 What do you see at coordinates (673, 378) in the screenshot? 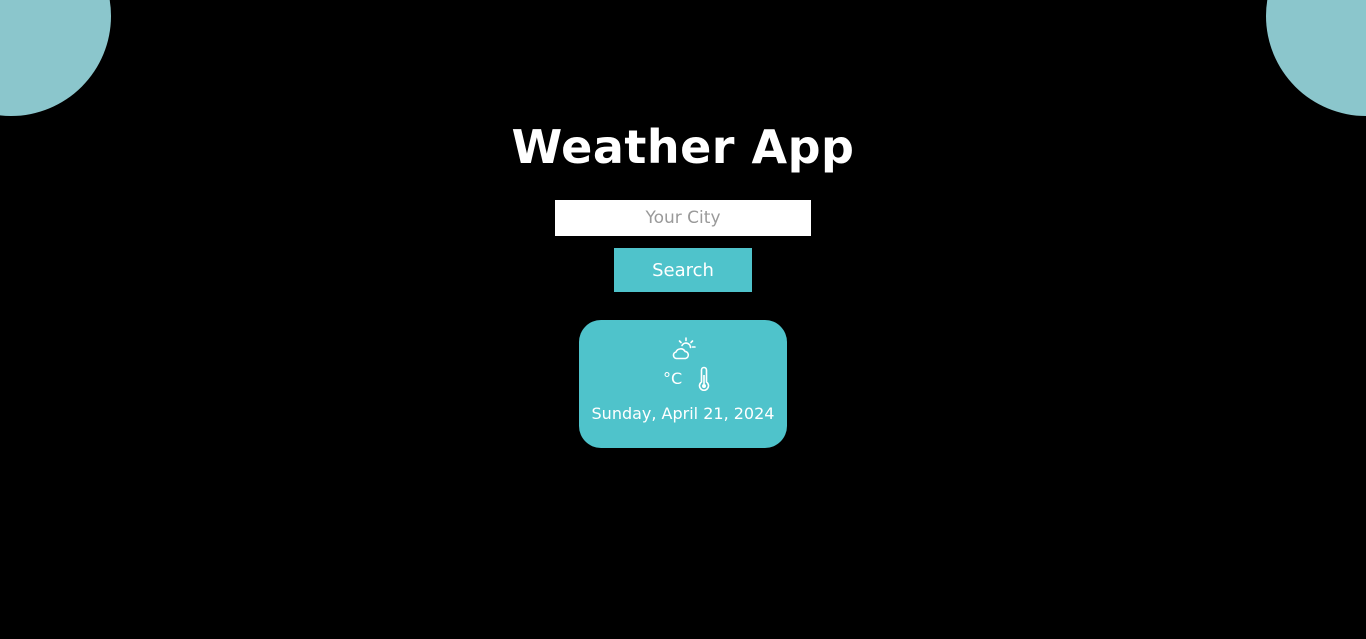
I see `temperature-unit: °C` at bounding box center [673, 378].